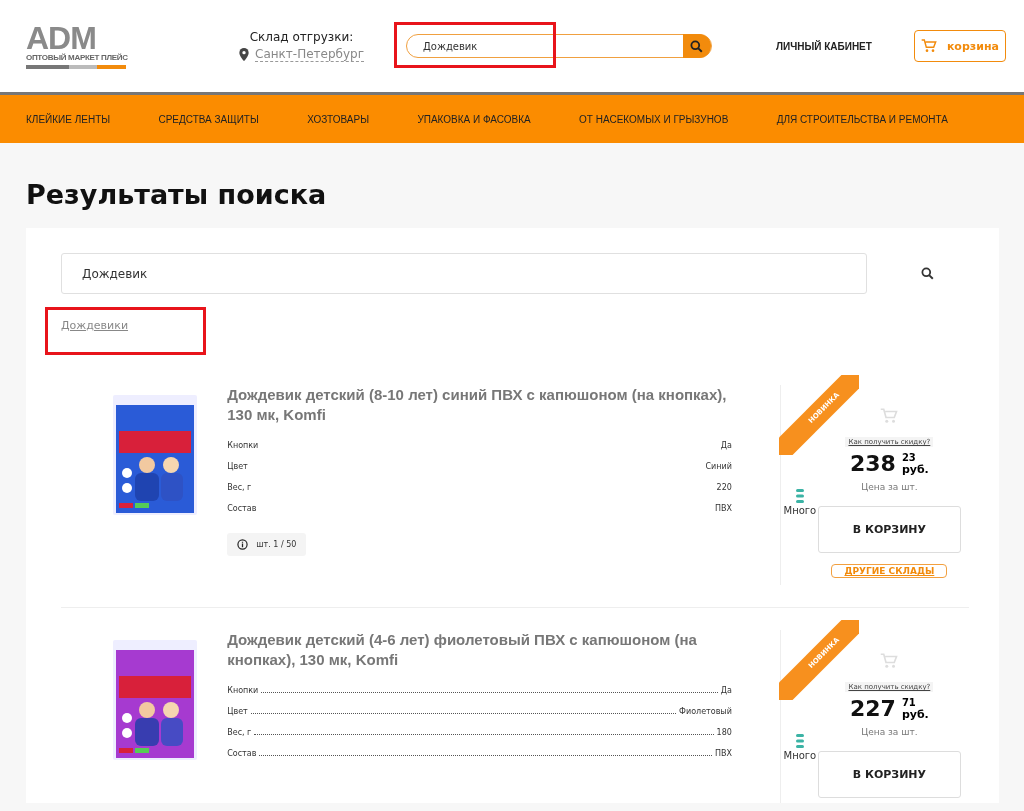  I want to click on spec-value: 180, so click(724, 732).